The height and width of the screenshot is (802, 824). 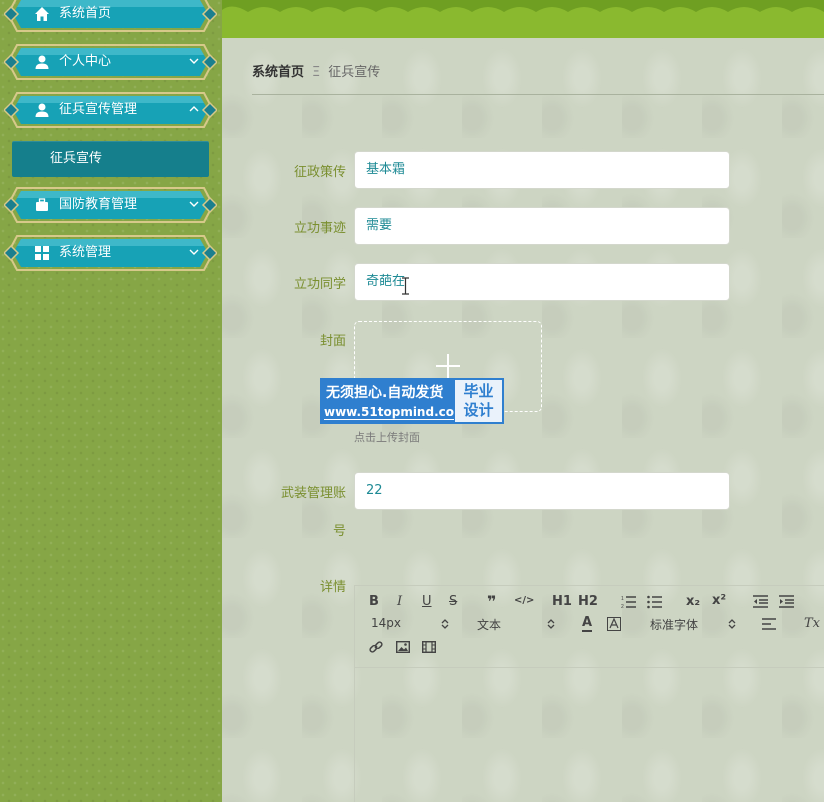 I want to click on text-cursor-icon, so click(x=405, y=286).